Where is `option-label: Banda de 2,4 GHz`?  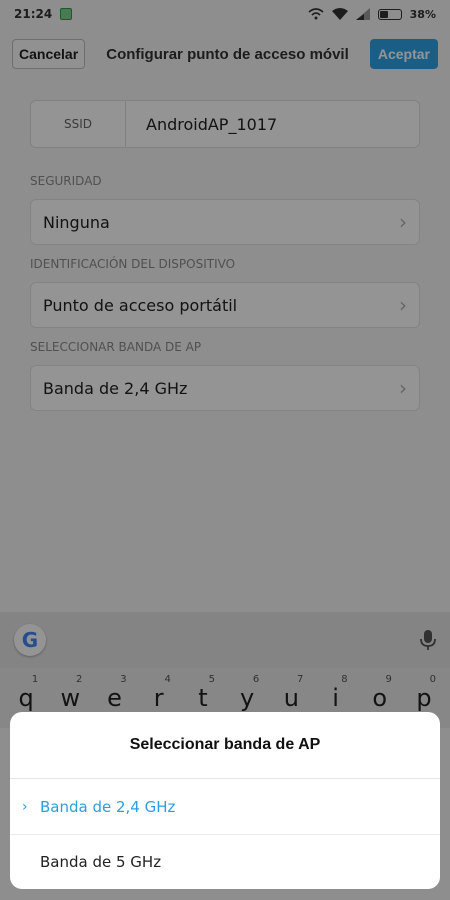
option-label: Banda de 2,4 GHz is located at coordinates (108, 806).